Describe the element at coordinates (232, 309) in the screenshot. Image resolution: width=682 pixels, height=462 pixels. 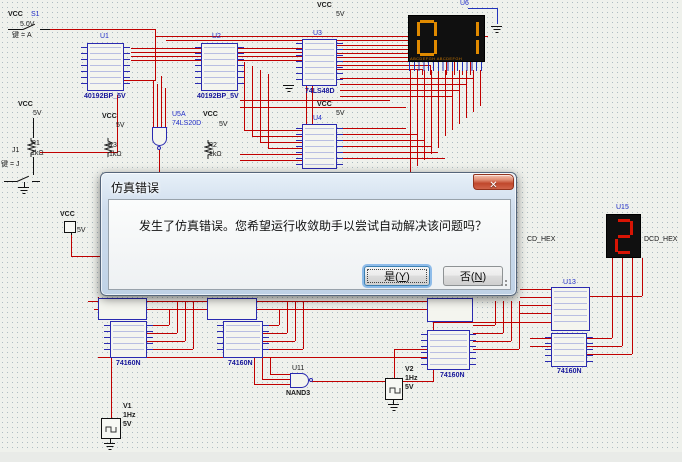
I see `chip-74160-b-control` at that location.